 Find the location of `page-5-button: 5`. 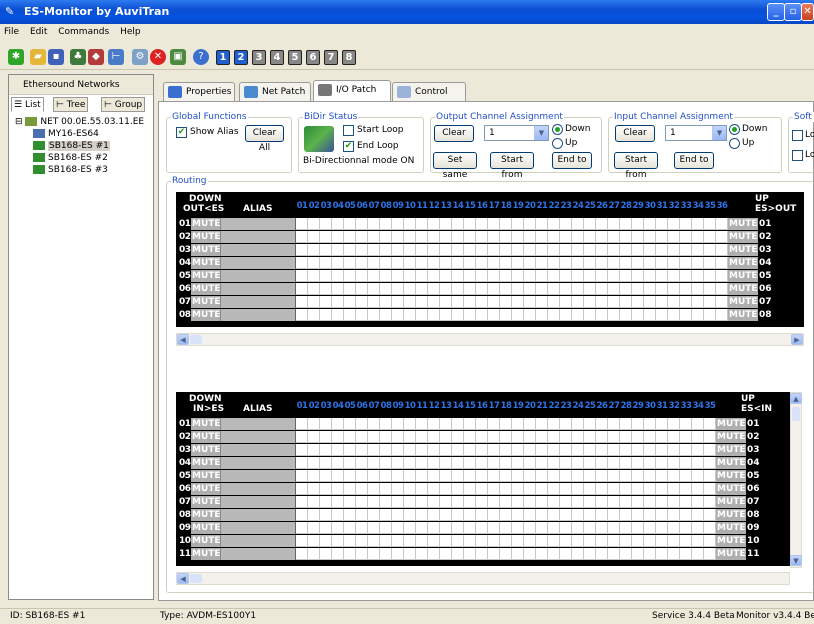

page-5-button: 5 is located at coordinates (295, 57).